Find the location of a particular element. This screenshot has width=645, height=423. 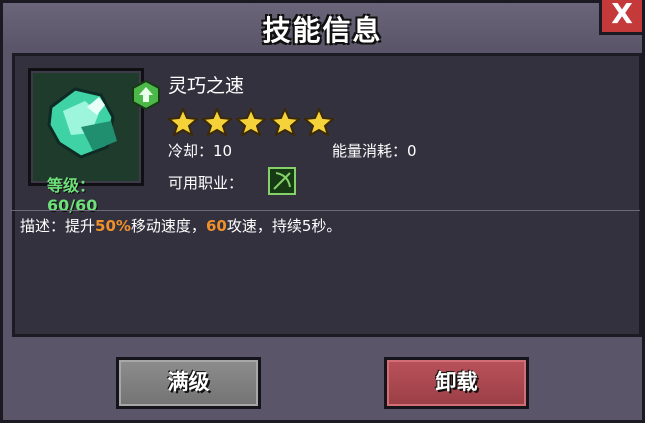

bow-class-icon is located at coordinates (282, 181).